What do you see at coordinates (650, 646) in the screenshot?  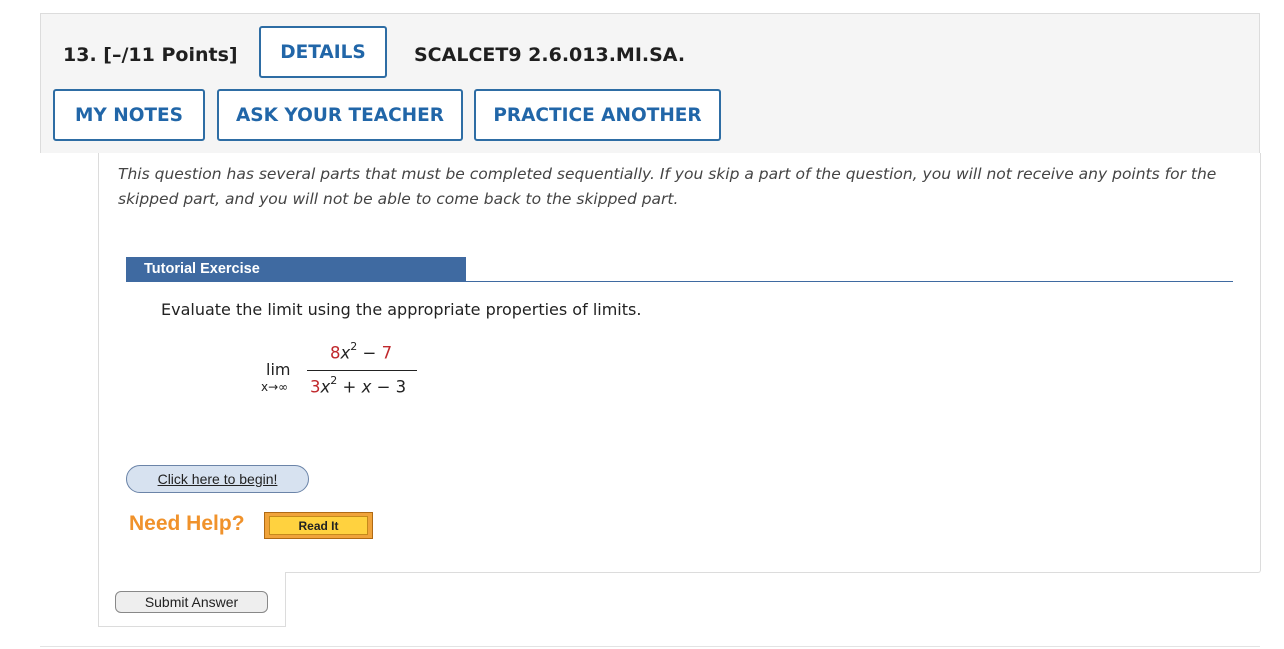 I see `page-divider` at bounding box center [650, 646].